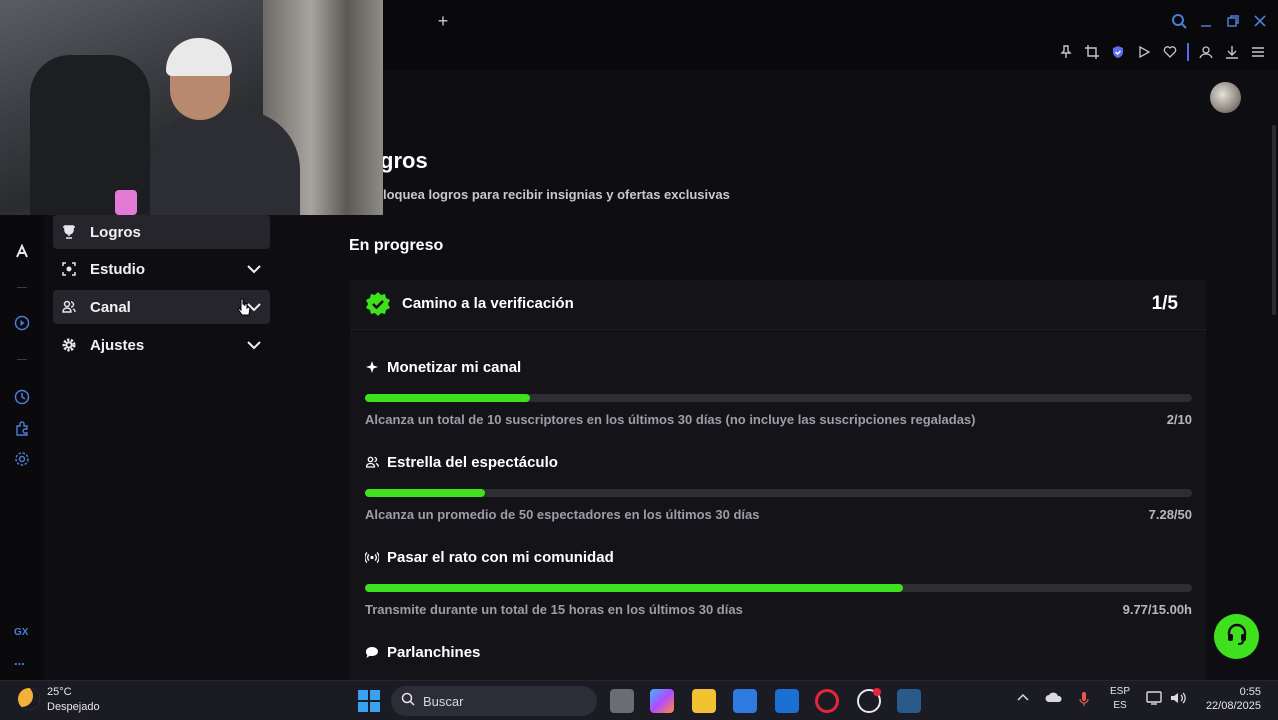 This screenshot has height=720, width=1278. I want to click on task-title: Estrella del espectáculo, so click(461, 462).